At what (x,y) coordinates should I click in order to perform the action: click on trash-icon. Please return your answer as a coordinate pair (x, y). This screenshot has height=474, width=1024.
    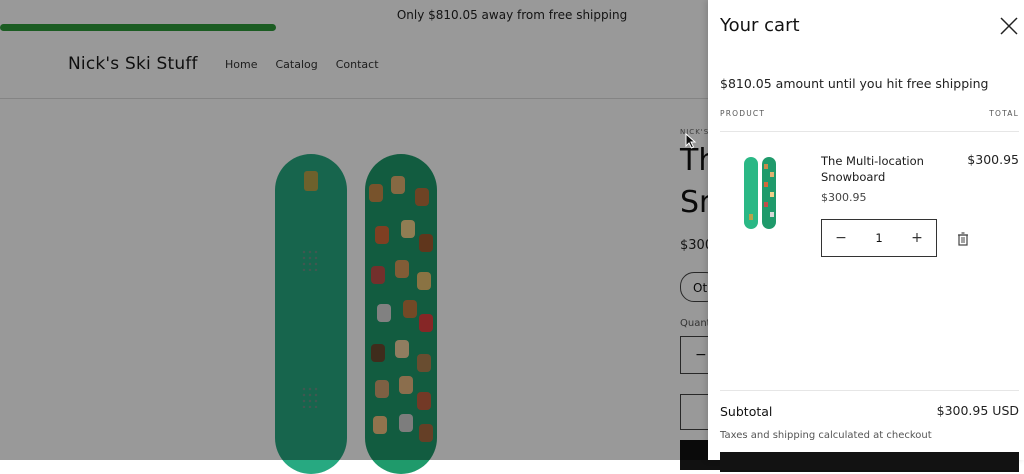
    Looking at the image, I should click on (963, 239).